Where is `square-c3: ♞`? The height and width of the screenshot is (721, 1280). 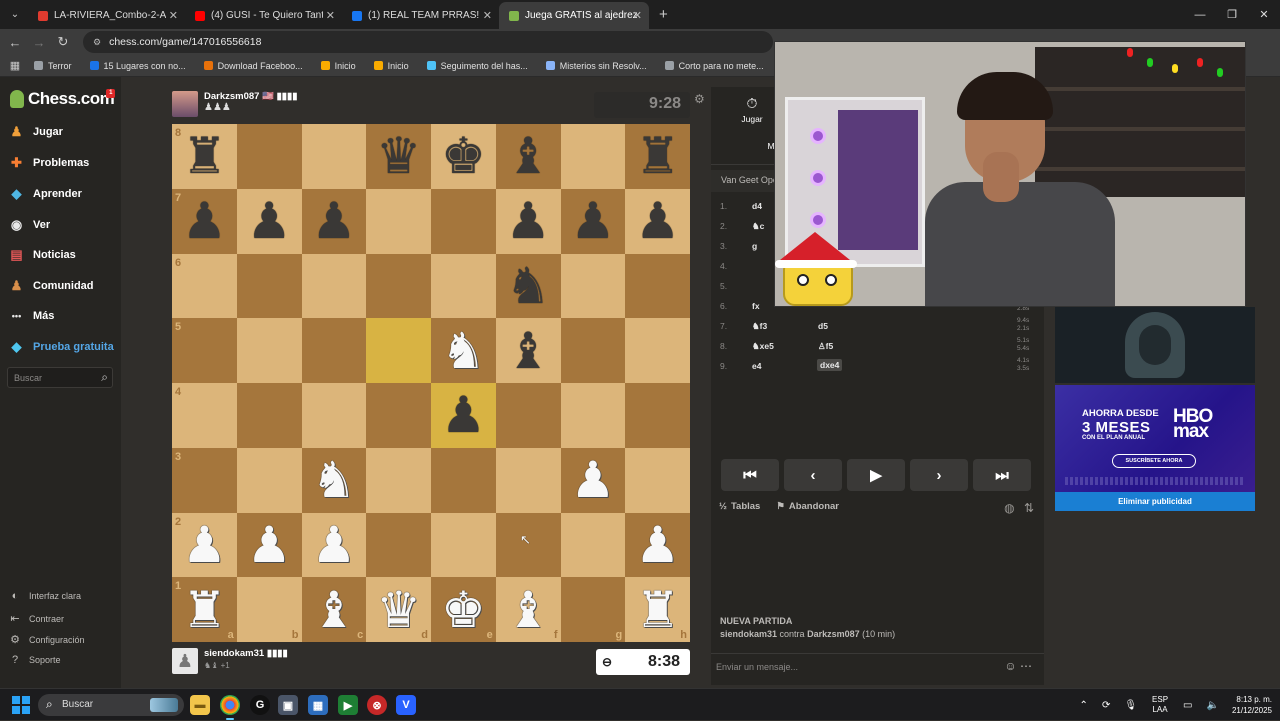 square-c3: ♞ is located at coordinates (334, 480).